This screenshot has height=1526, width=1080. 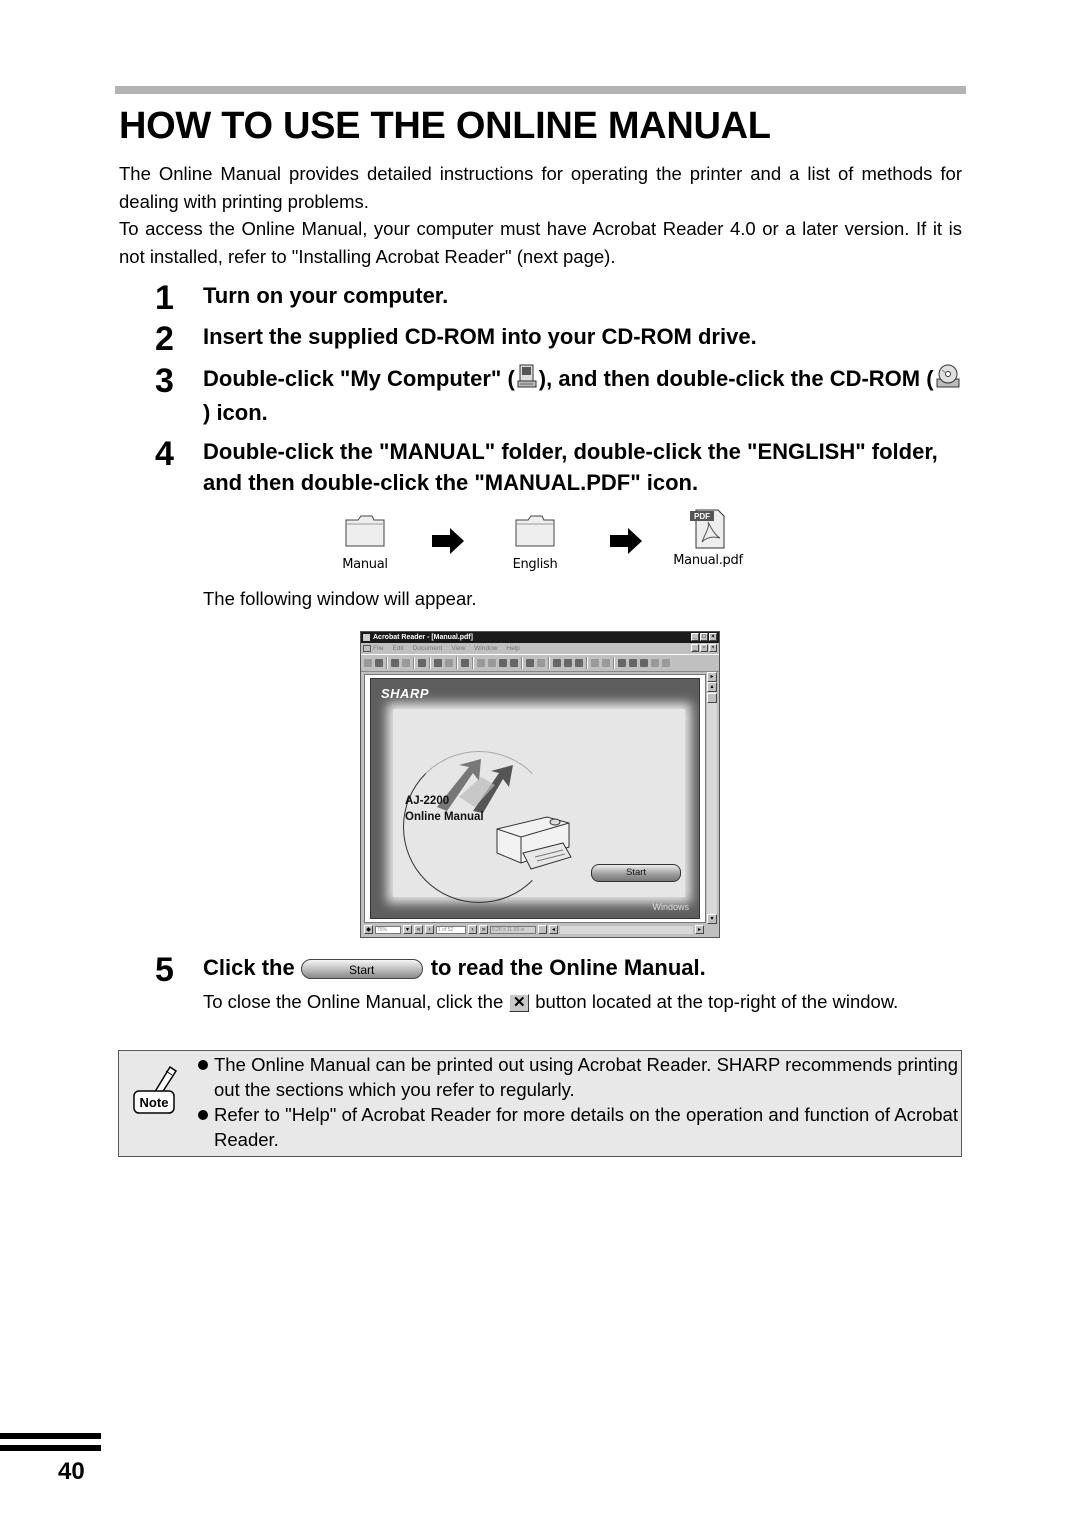 I want to click on next-page-icon, so click(x=503, y=663).